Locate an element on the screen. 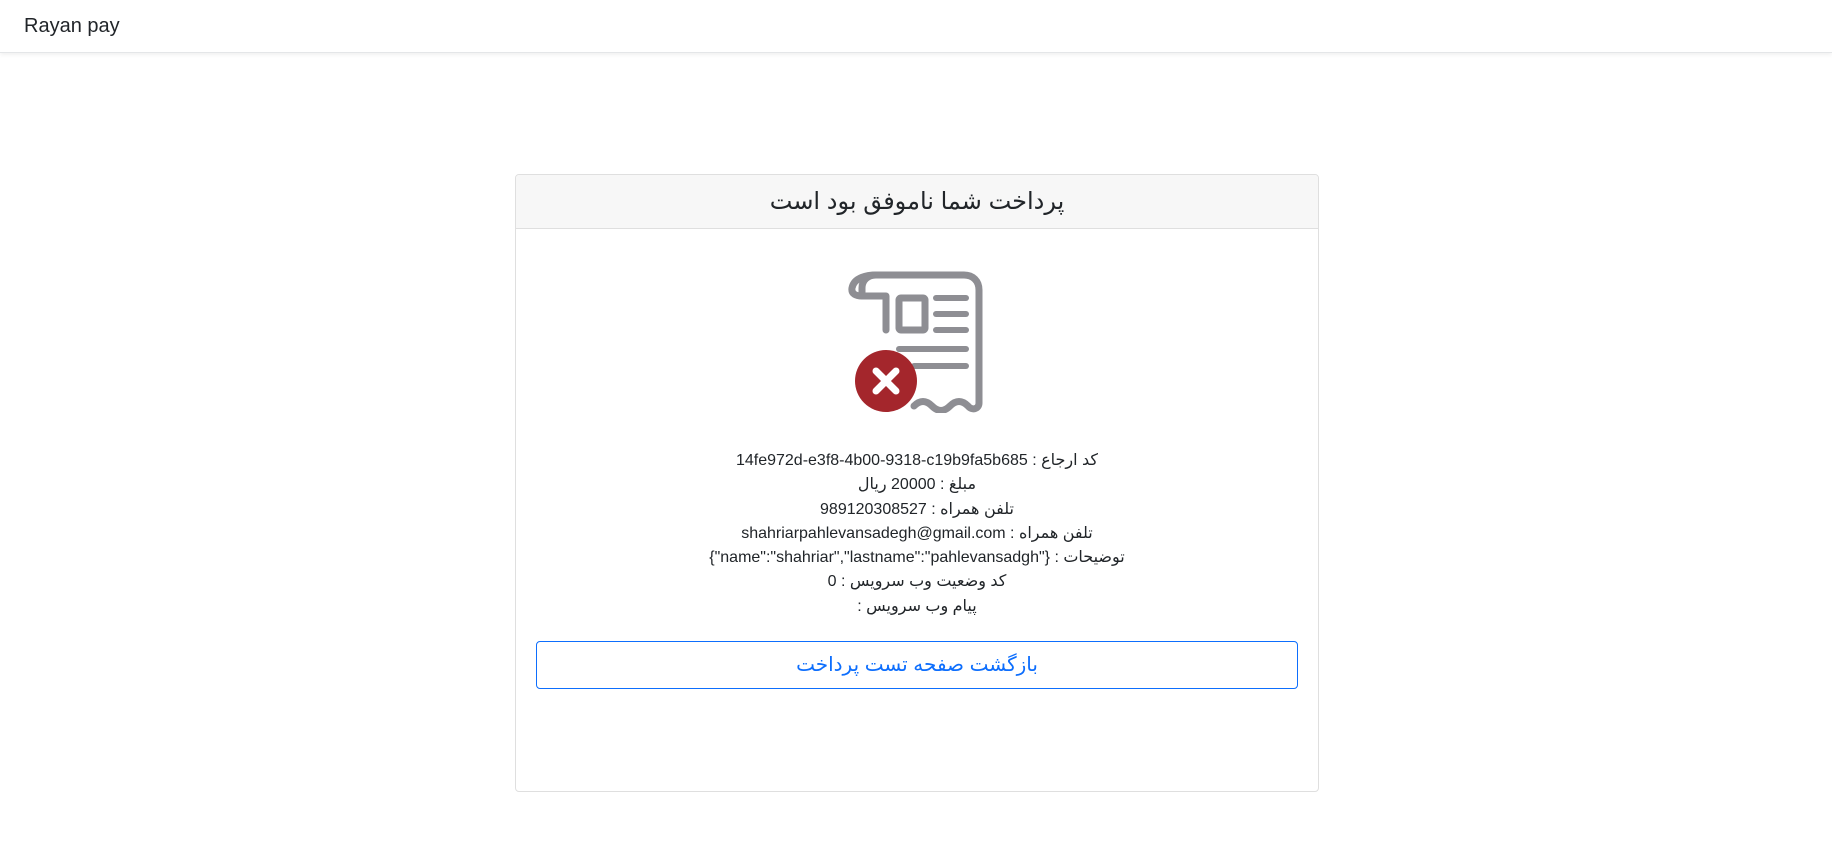  receipt-failed-icon is located at coordinates (918, 342).